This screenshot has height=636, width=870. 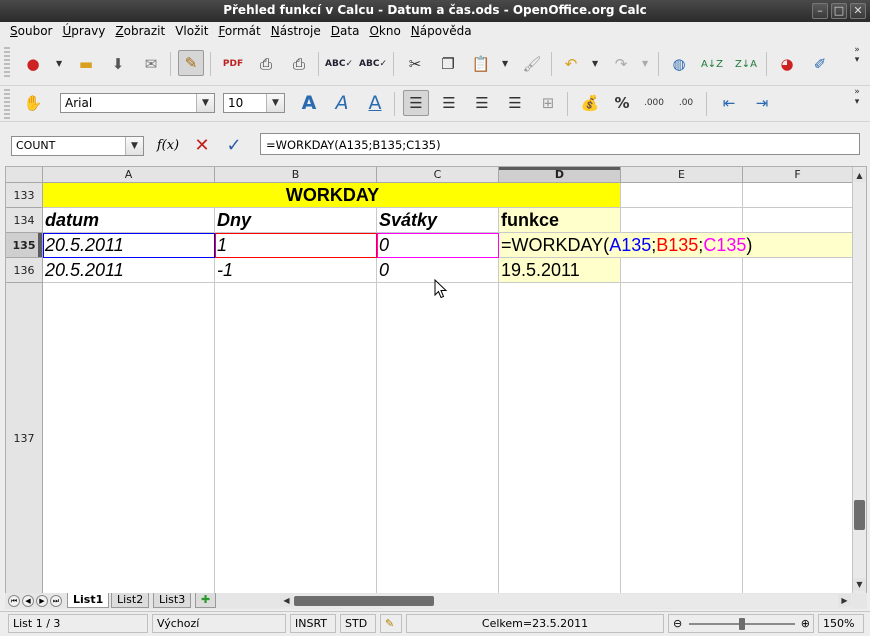 What do you see at coordinates (560, 438) in the screenshot?
I see `cell-d137` at bounding box center [560, 438].